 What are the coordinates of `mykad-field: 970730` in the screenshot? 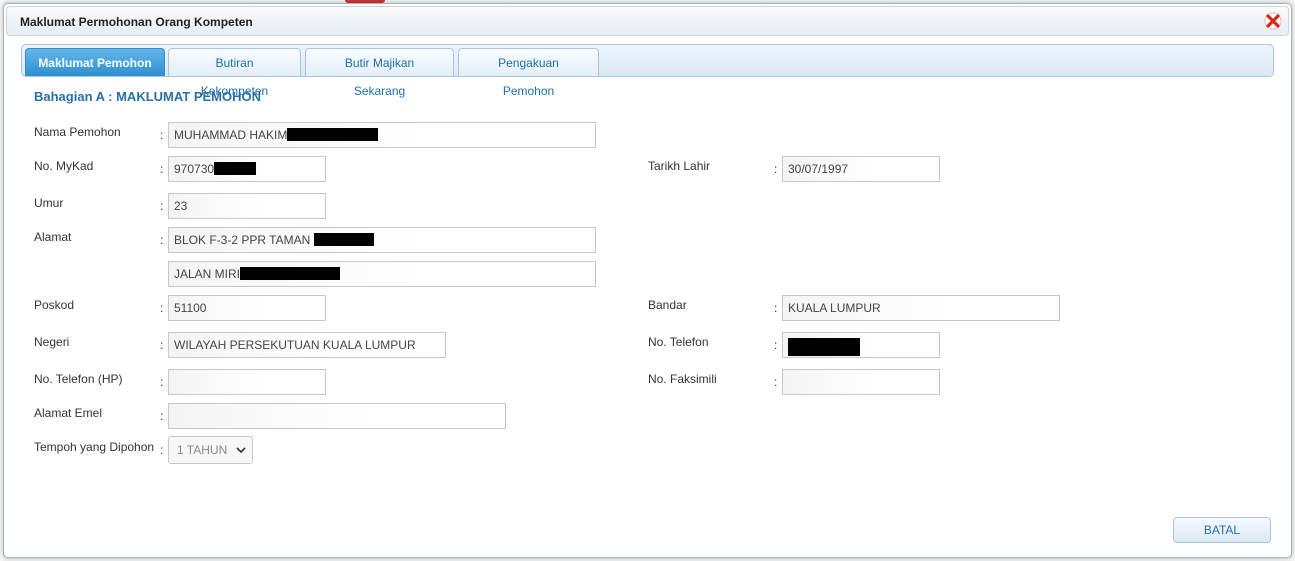 It's located at (247, 169).